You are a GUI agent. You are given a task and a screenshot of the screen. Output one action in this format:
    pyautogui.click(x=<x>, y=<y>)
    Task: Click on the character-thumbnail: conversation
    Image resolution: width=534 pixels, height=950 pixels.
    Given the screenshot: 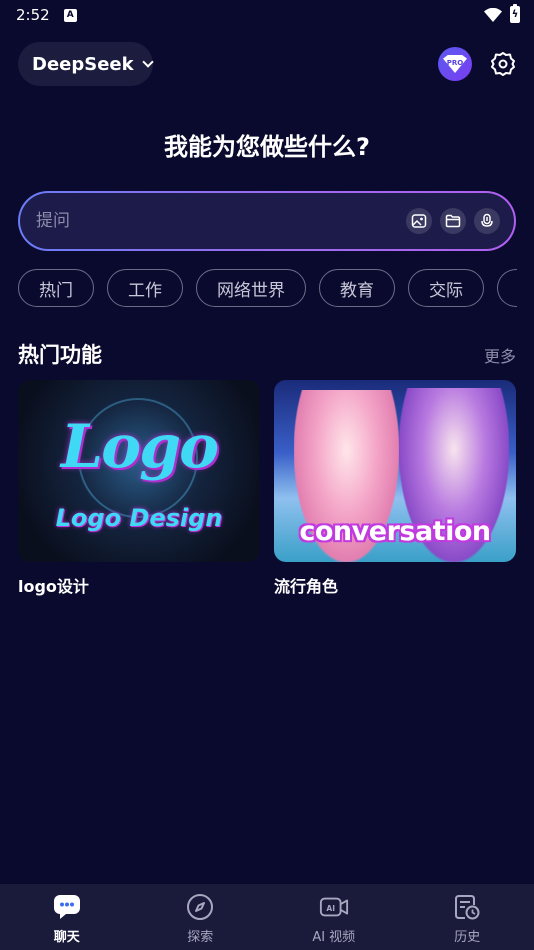 What is the action you would take?
    pyautogui.click(x=395, y=471)
    